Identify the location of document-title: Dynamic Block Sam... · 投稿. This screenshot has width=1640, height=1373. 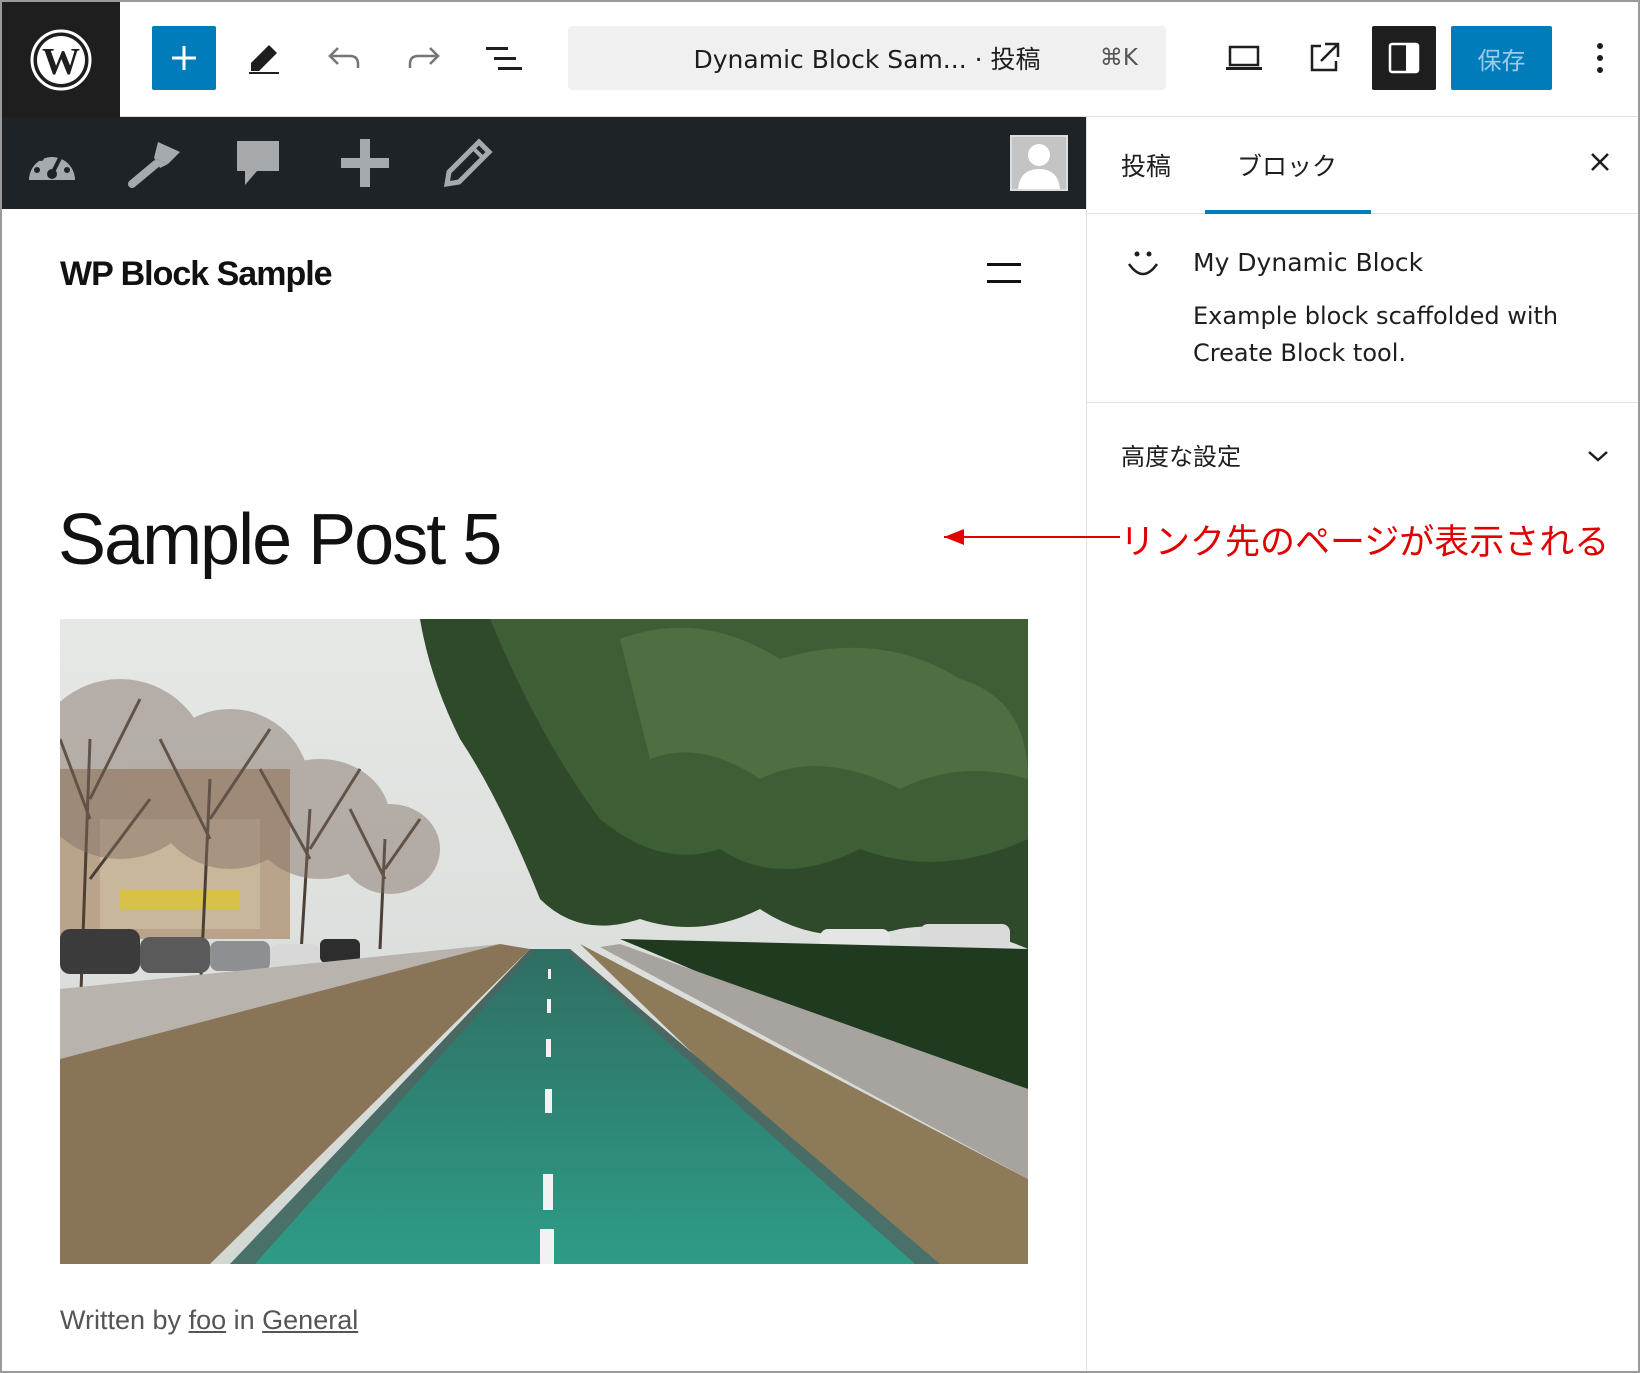
(867, 59).